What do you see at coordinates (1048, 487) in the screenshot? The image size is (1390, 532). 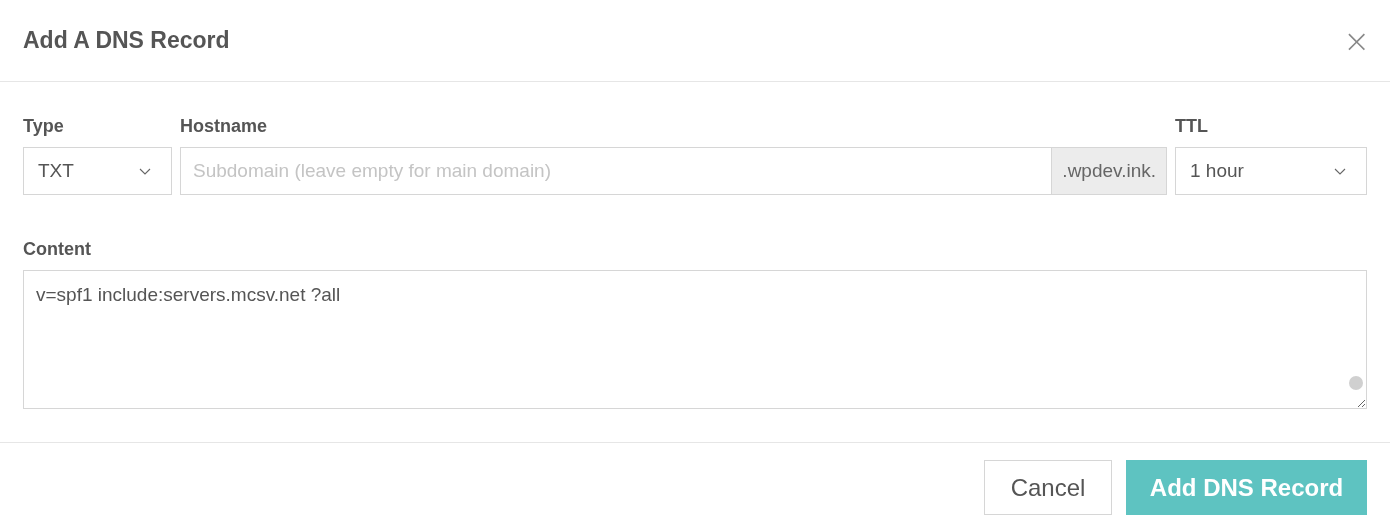 I see `cancel-button: Cancel` at bounding box center [1048, 487].